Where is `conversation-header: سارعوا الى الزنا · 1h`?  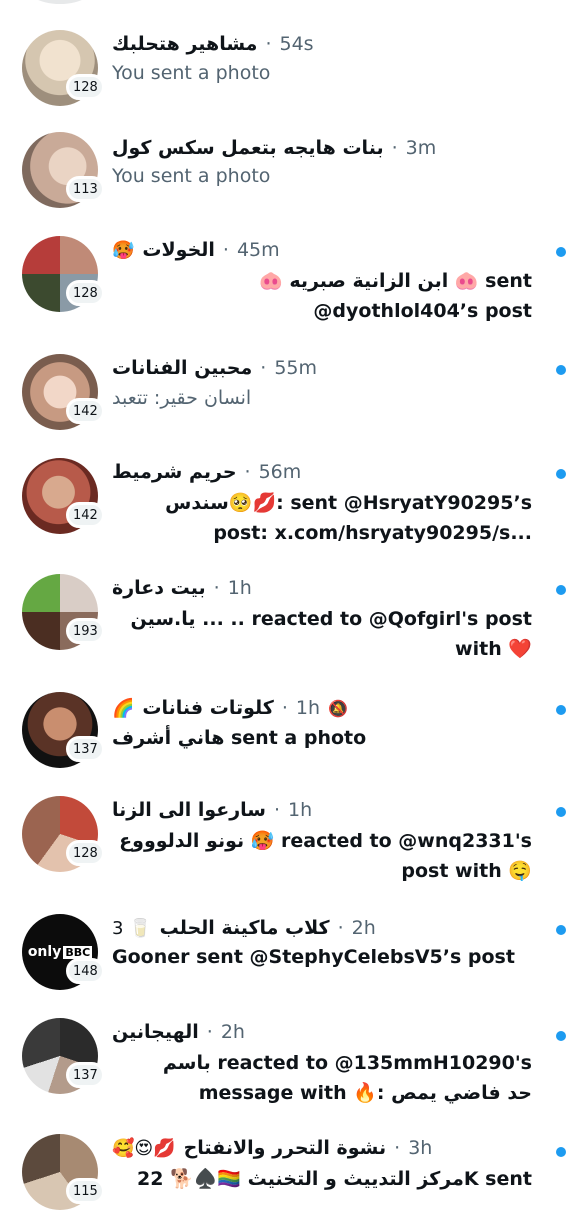 conversation-header: سارعوا الى الزنا · 1h is located at coordinates (322, 810).